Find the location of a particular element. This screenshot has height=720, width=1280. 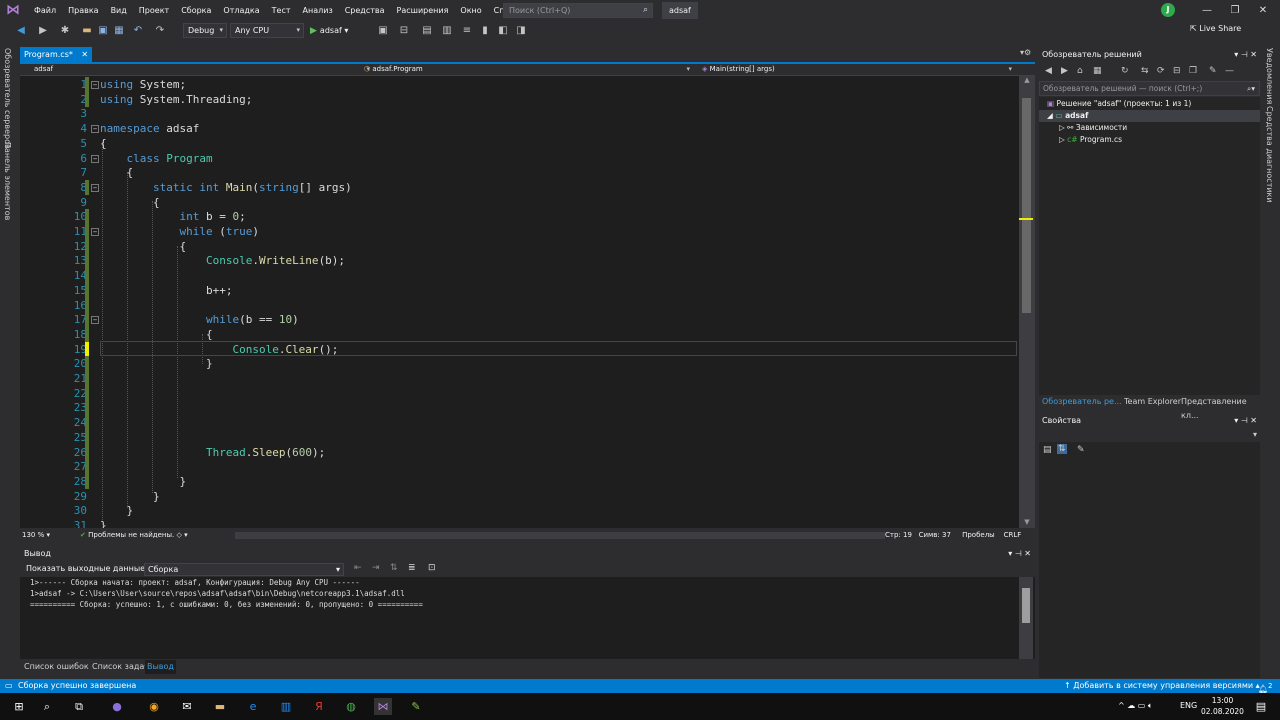

solution-search-input: Обозреватель решений — поиск (Ctrl+;) ⌕▾ is located at coordinates (1149, 88).